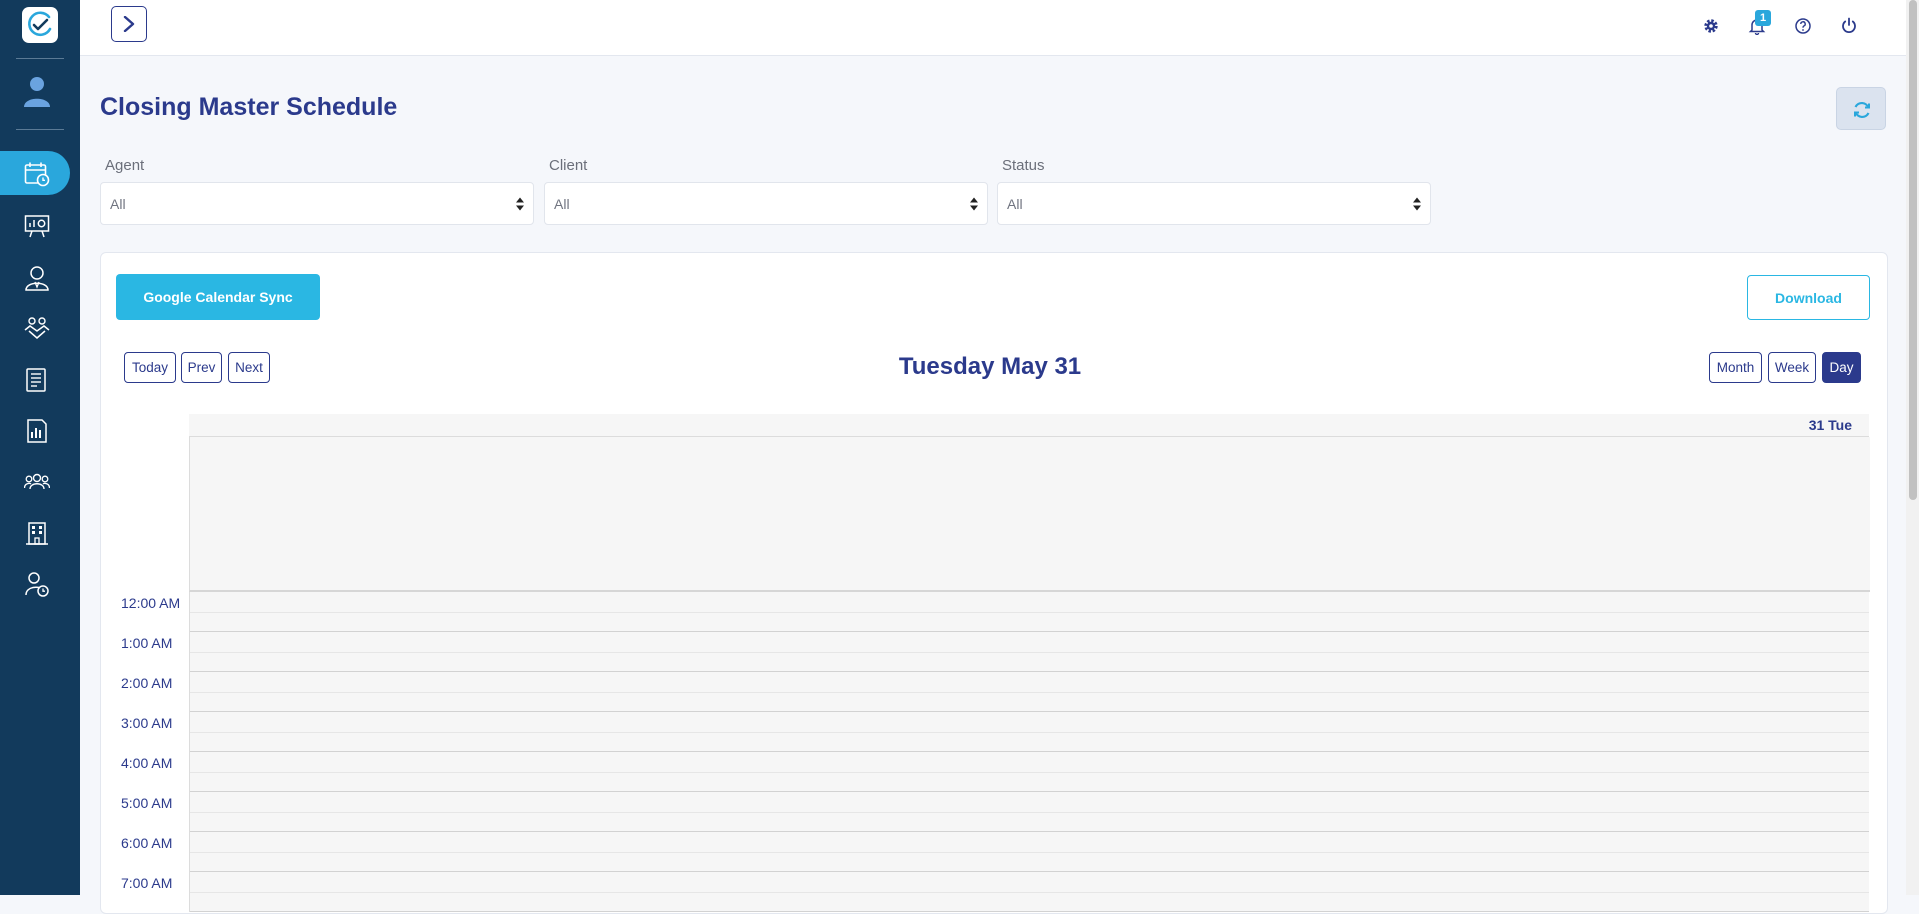  What do you see at coordinates (562, 204) in the screenshot?
I see `client-select-value: All` at bounding box center [562, 204].